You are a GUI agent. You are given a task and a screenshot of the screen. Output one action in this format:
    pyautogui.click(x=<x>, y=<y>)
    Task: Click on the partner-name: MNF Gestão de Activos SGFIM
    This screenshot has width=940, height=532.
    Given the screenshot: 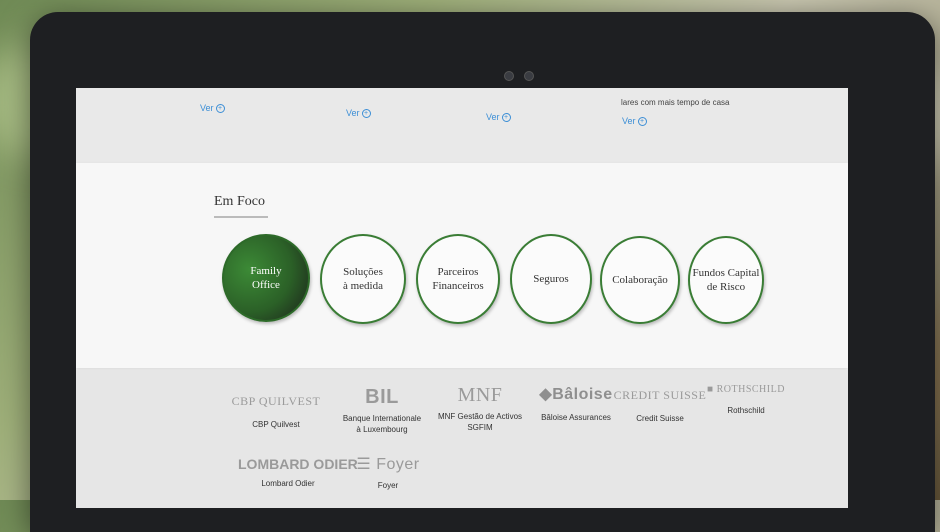 What is the action you would take?
    pyautogui.click(x=480, y=422)
    